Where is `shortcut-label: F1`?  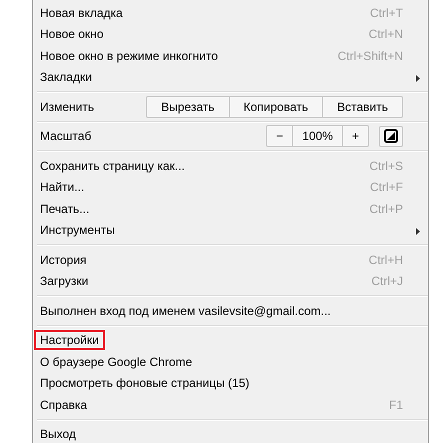 shortcut-label: F1 is located at coordinates (395, 405).